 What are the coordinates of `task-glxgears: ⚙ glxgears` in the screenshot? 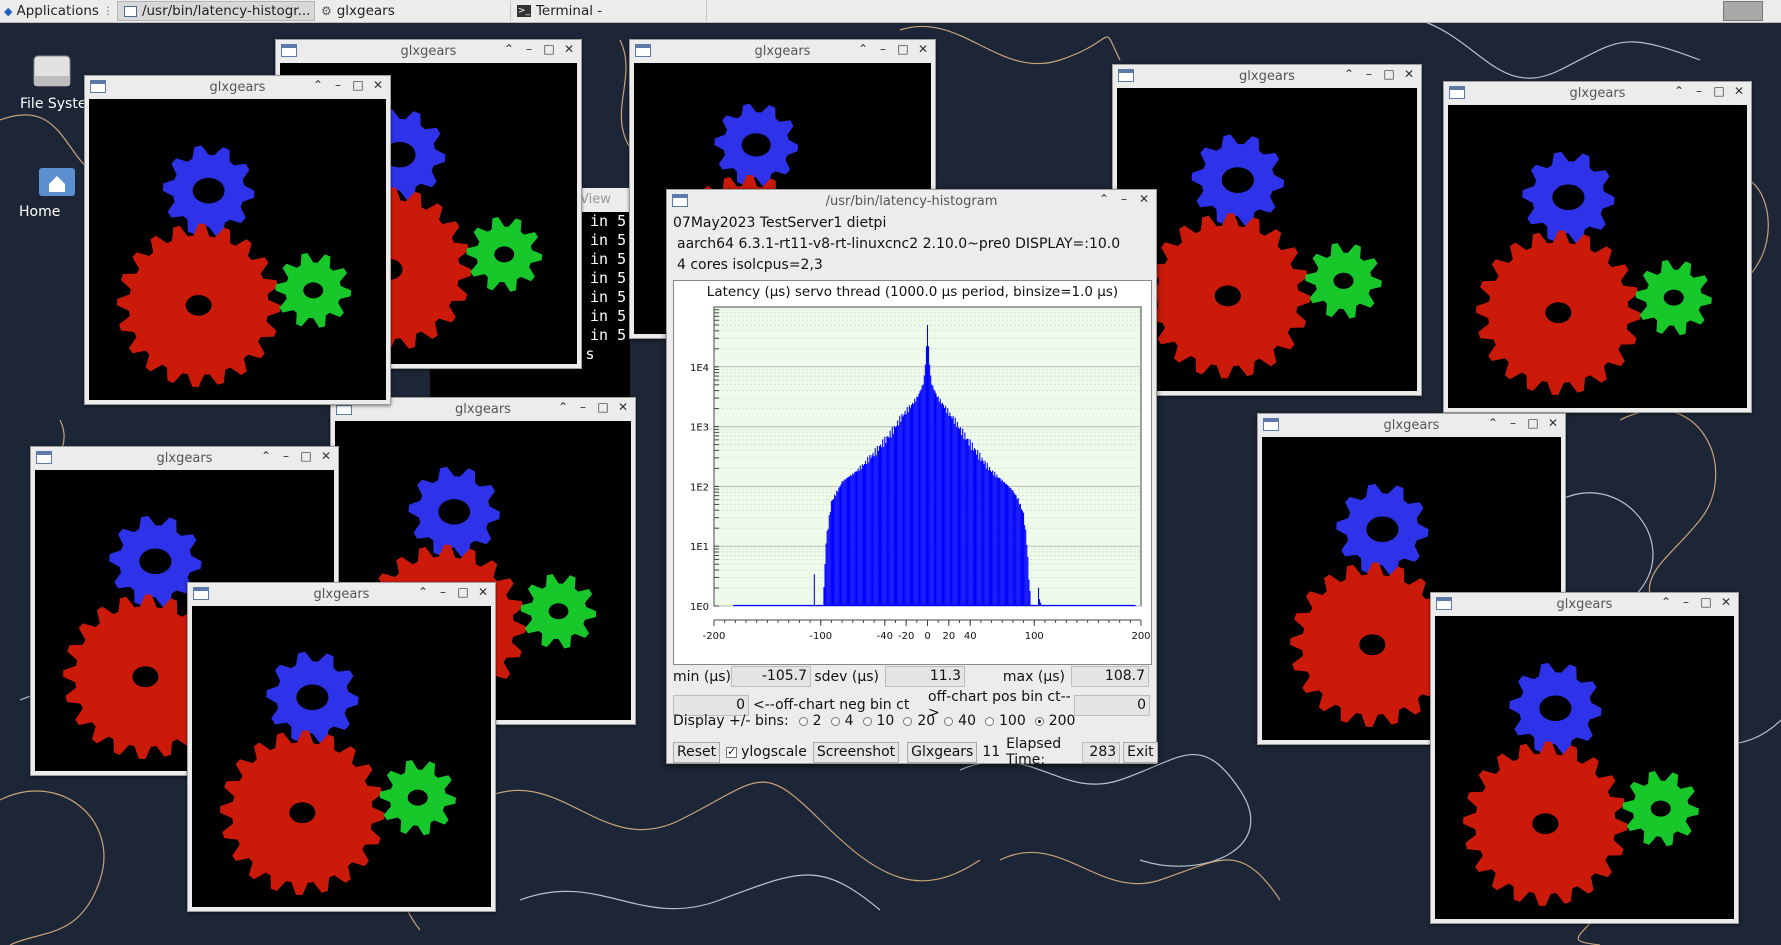 It's located at (413, 11).